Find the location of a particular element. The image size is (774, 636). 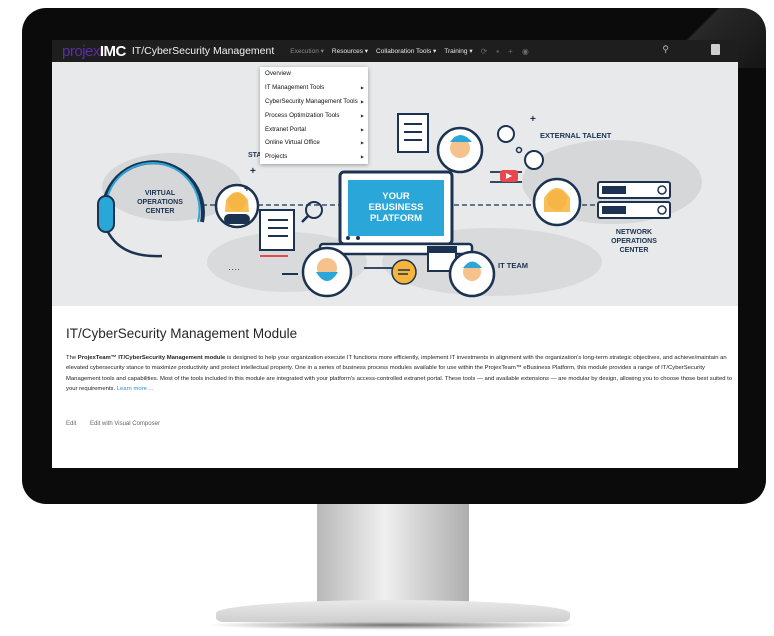

dropdown-item-it-management-tools: IT Management Tools ▶ is located at coordinates (314, 88).